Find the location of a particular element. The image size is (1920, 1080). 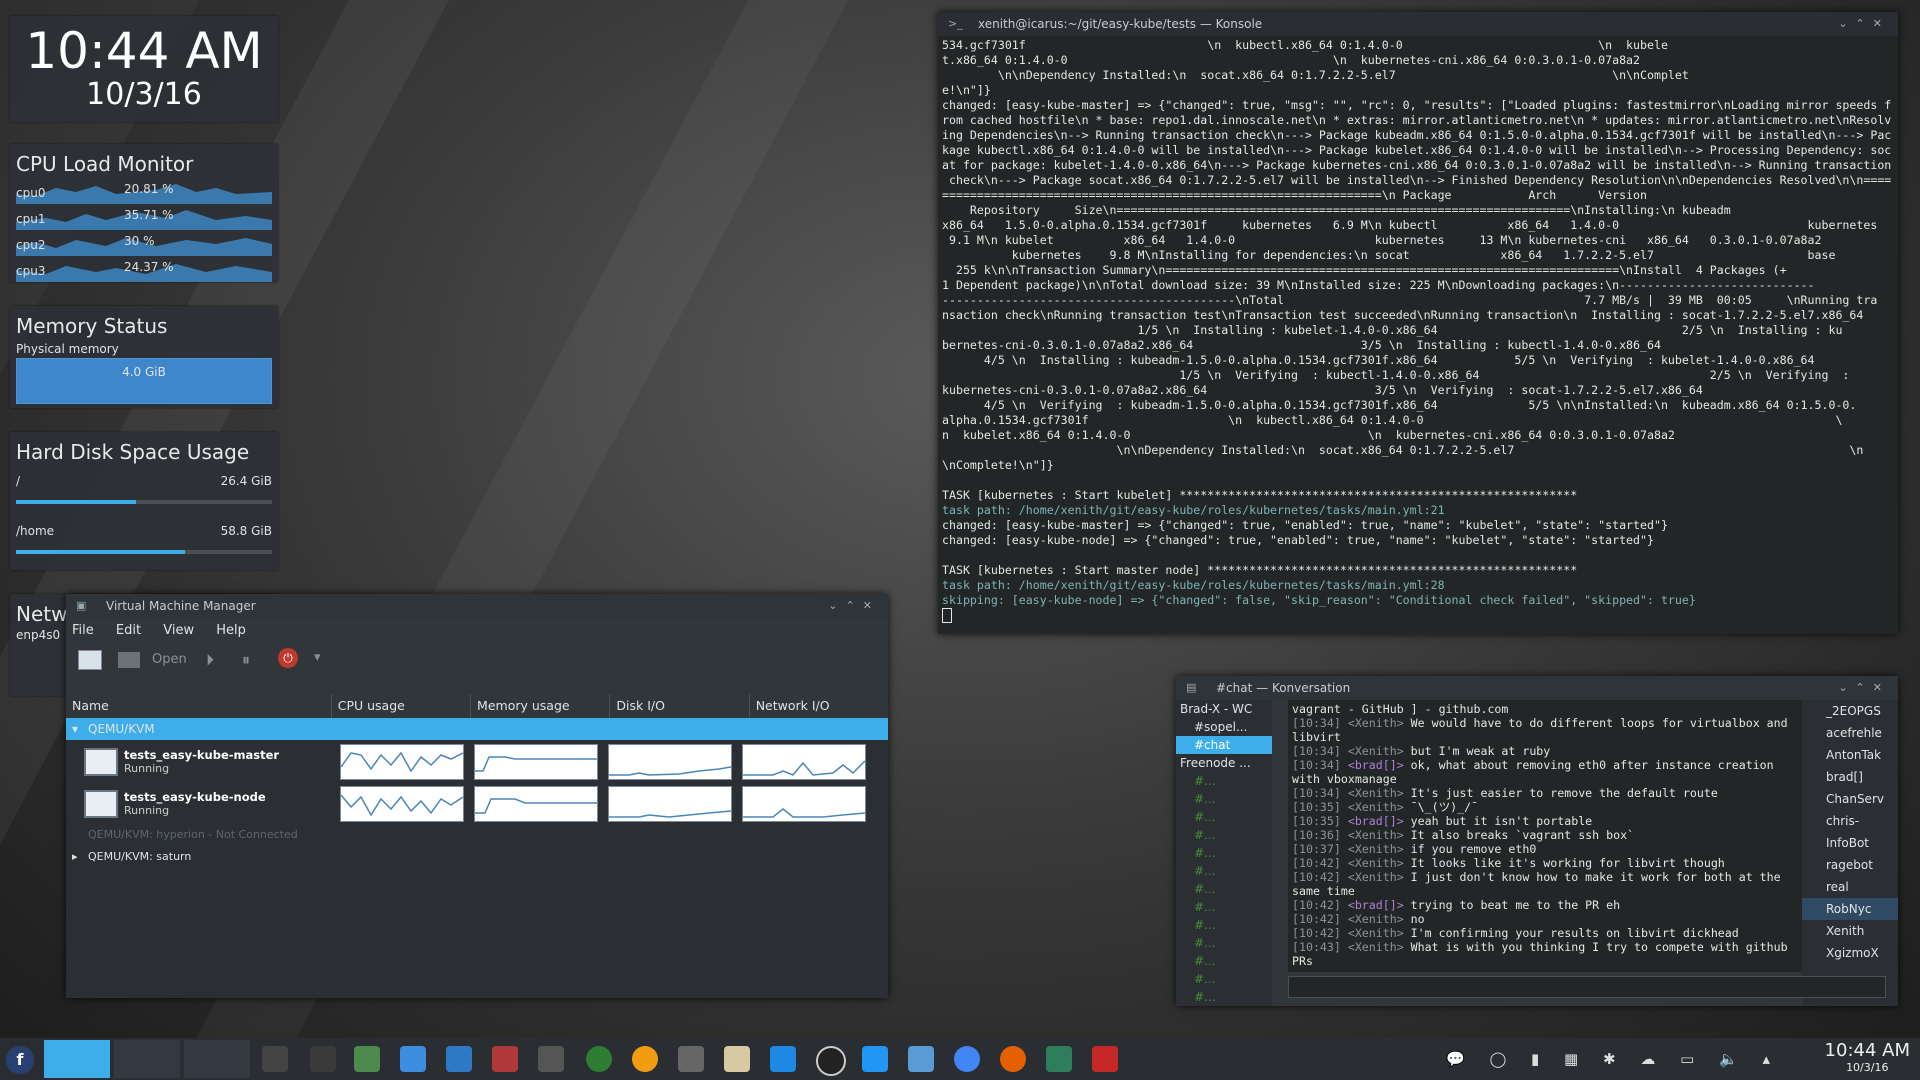

nick-item: ChanServ is located at coordinates (1850, 799).